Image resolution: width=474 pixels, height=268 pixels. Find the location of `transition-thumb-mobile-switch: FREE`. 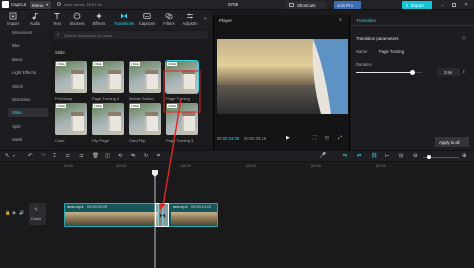

transition-thumb-mobile-switch: FREE is located at coordinates (145, 77).